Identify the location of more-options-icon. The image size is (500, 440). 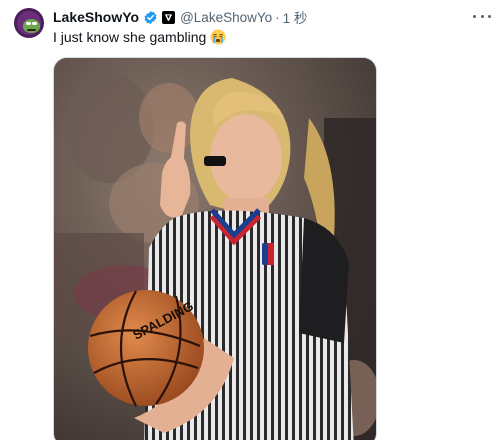
(482, 16).